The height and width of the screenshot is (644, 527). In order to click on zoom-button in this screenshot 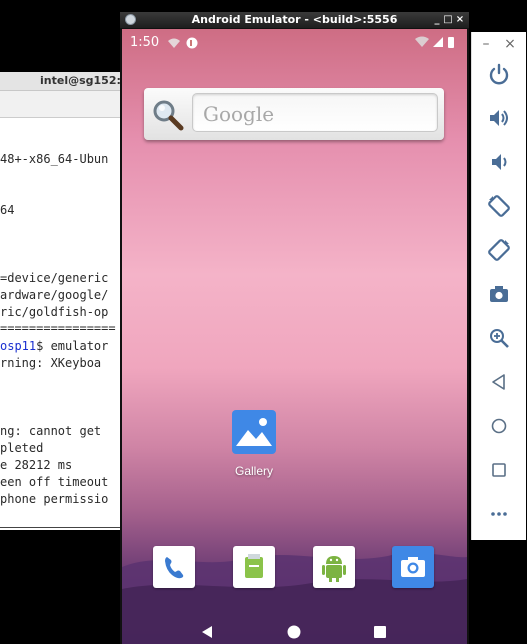, I will do `click(499, 338)`.